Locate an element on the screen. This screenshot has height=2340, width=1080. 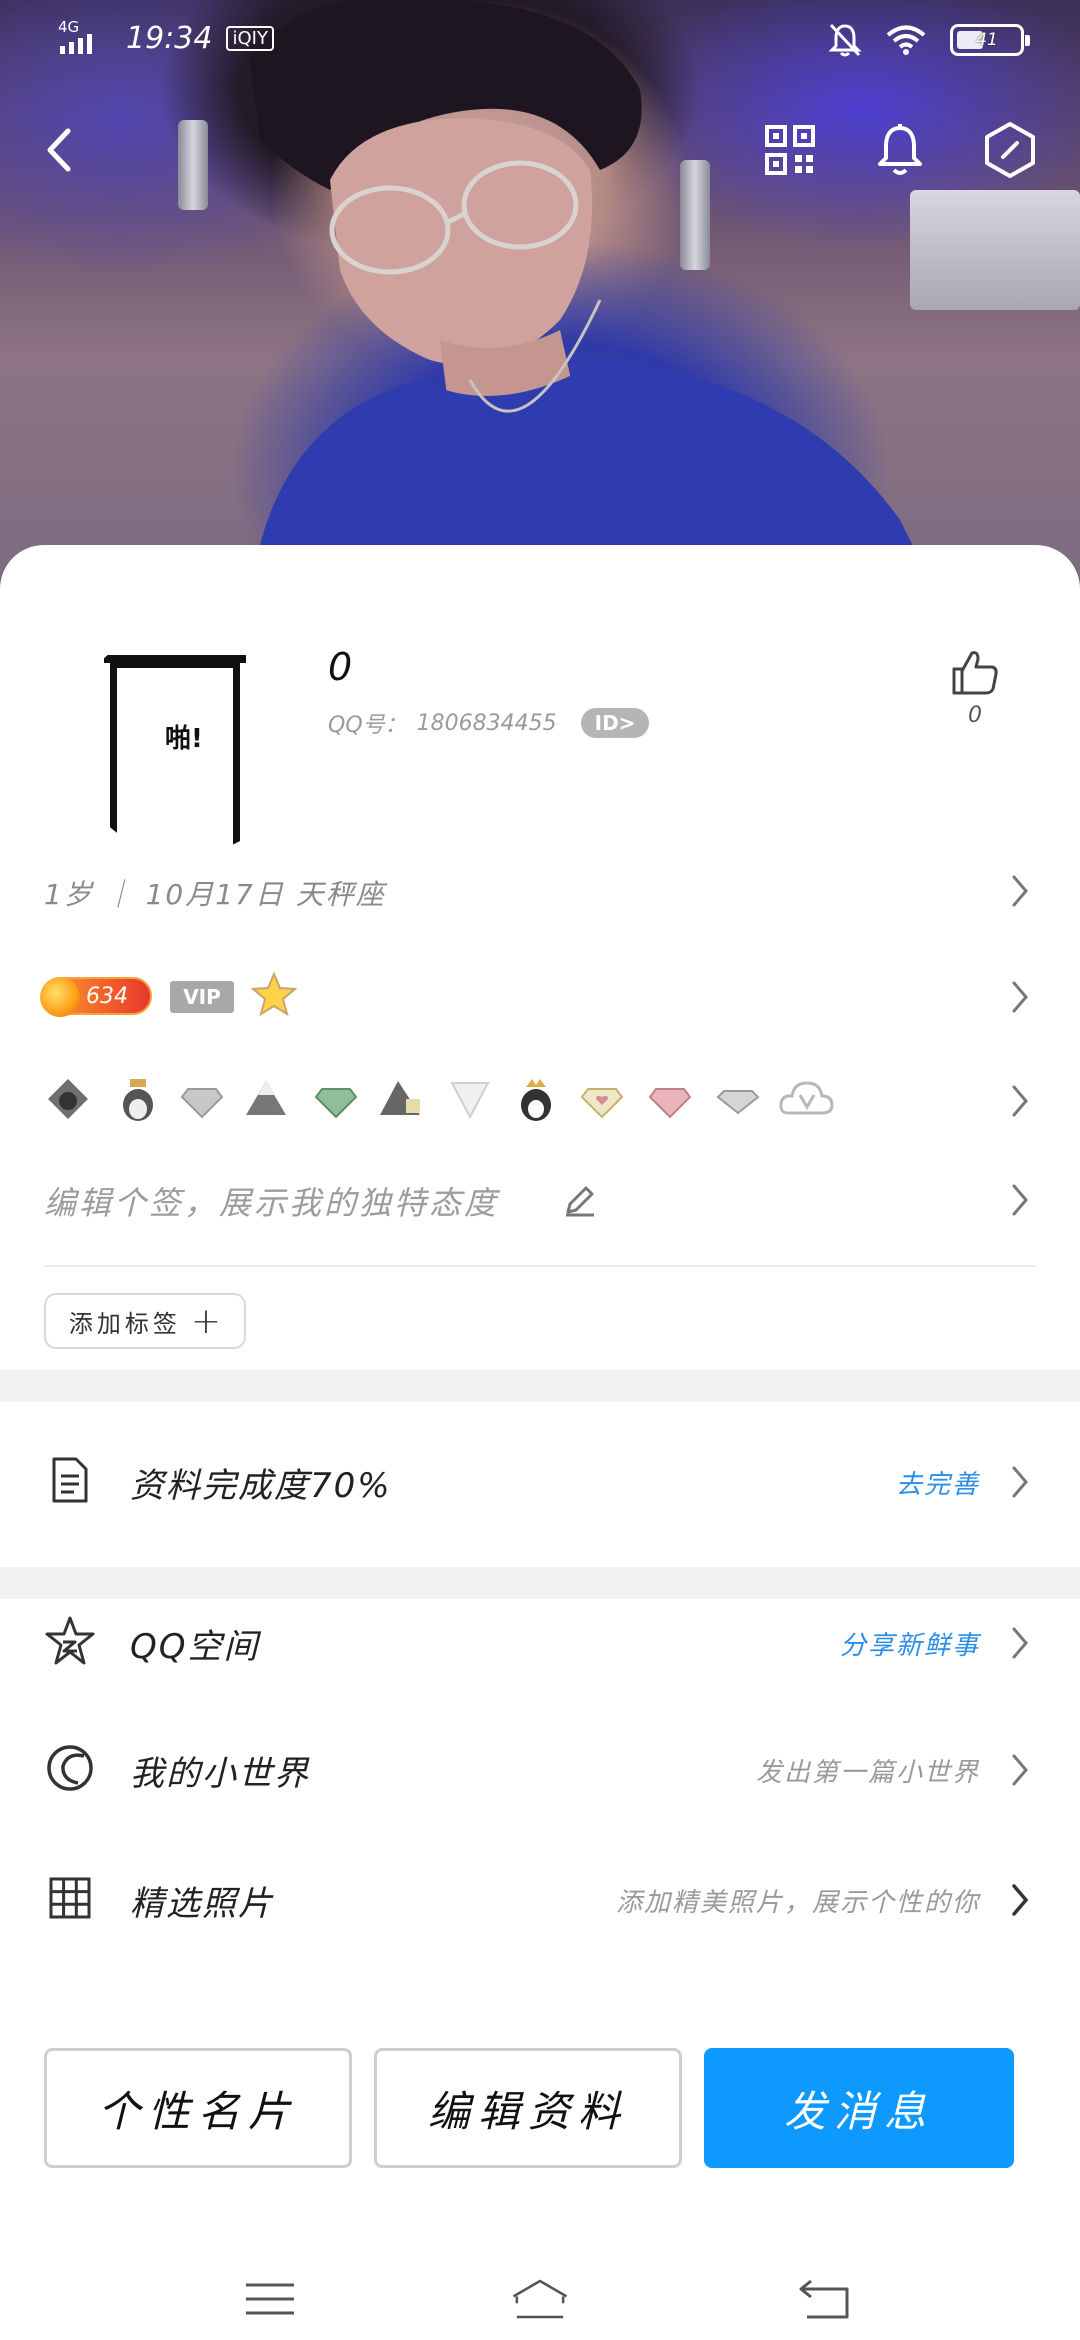
chevron-left-icon is located at coordinates (59, 150).